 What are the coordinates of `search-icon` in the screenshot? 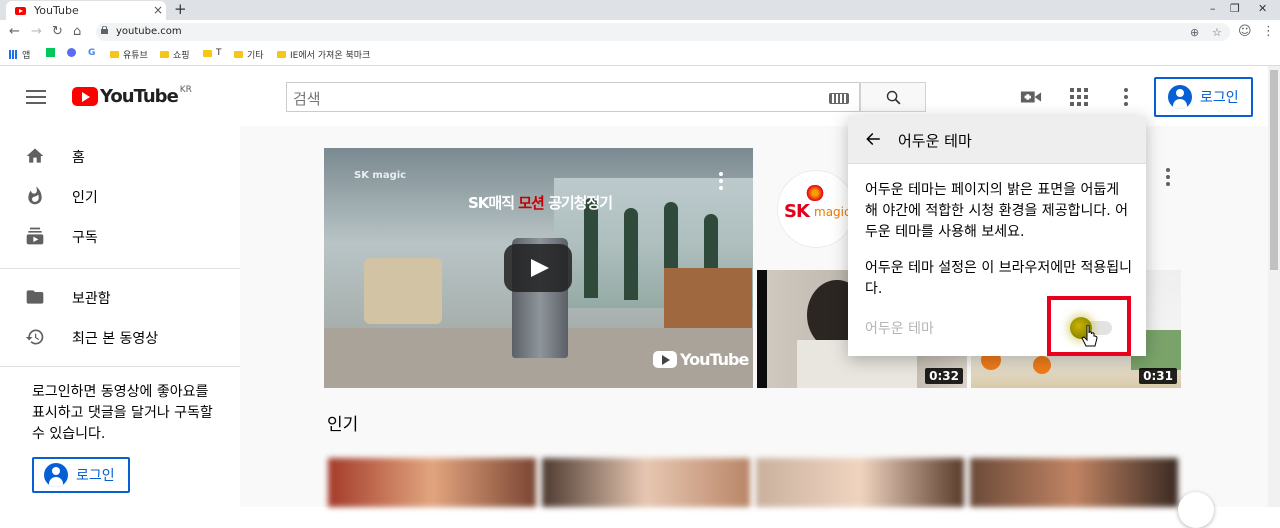 It's located at (893, 97).